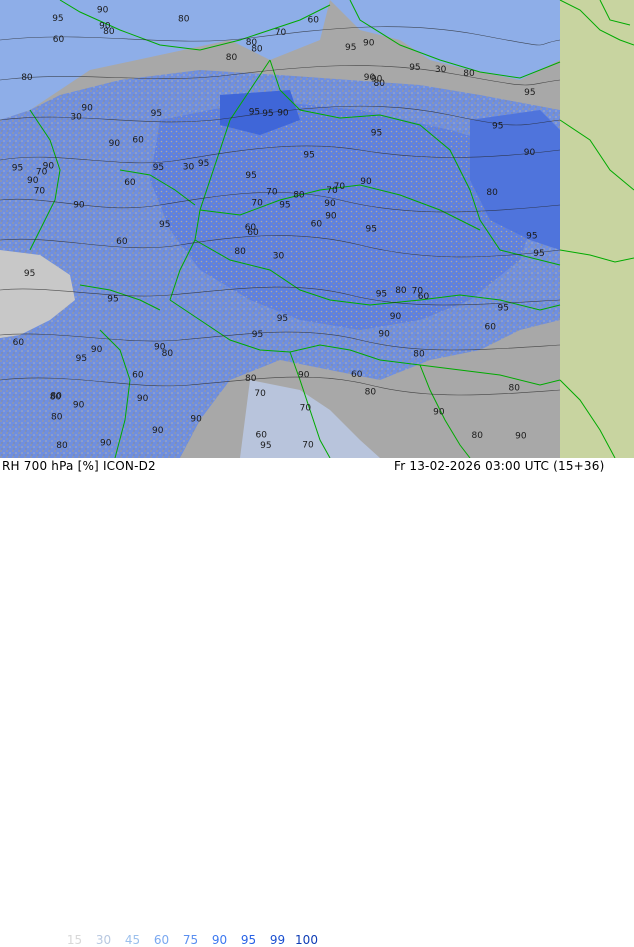 The image size is (634, 947). What do you see at coordinates (597, 229) in the screenshot?
I see `outside-domain-area` at bounding box center [597, 229].